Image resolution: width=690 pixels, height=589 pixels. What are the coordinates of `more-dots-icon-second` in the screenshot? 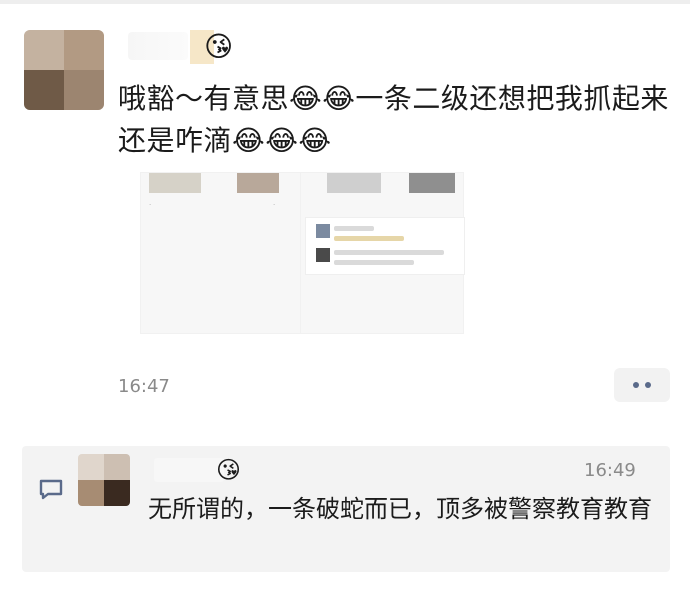 It's located at (648, 385).